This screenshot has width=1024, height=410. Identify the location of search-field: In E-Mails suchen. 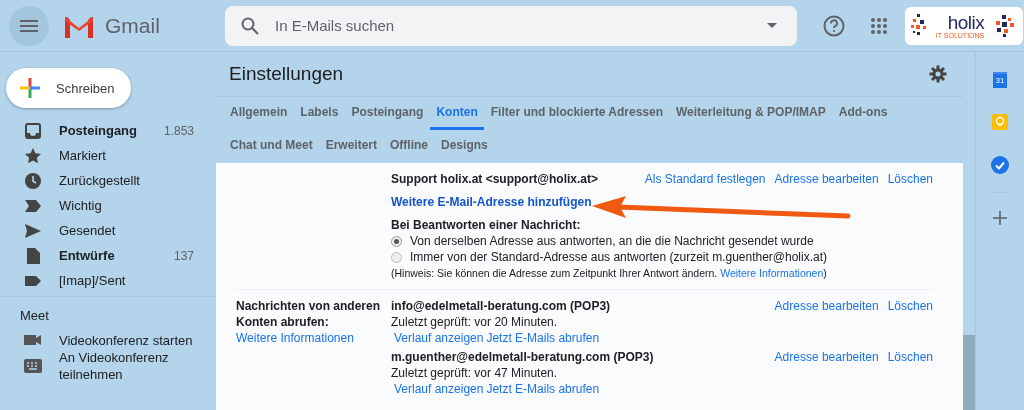
(520, 25).